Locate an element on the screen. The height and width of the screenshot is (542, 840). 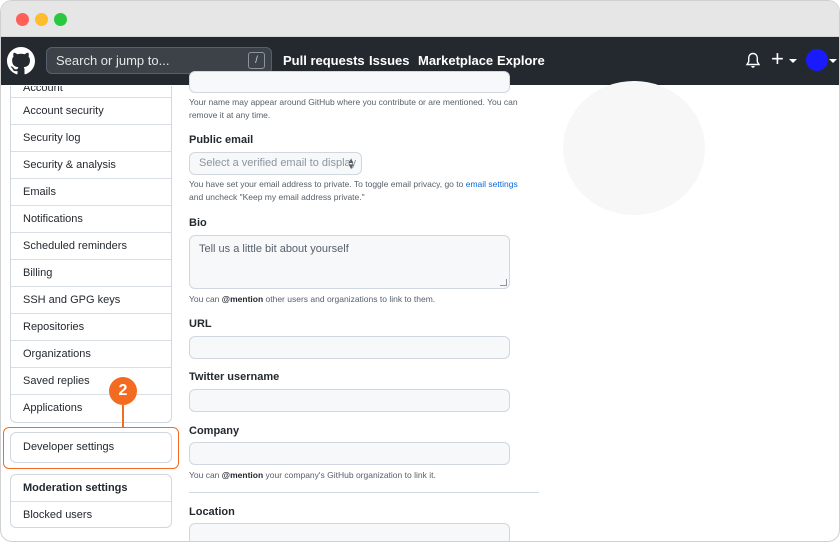
bell-icon is located at coordinates (753, 61).